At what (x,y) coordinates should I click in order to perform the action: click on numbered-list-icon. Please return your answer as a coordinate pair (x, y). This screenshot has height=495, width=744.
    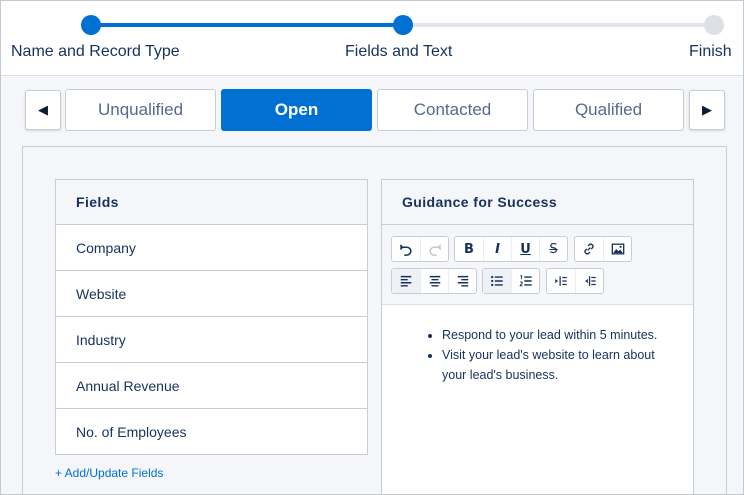
    Looking at the image, I should click on (525, 281).